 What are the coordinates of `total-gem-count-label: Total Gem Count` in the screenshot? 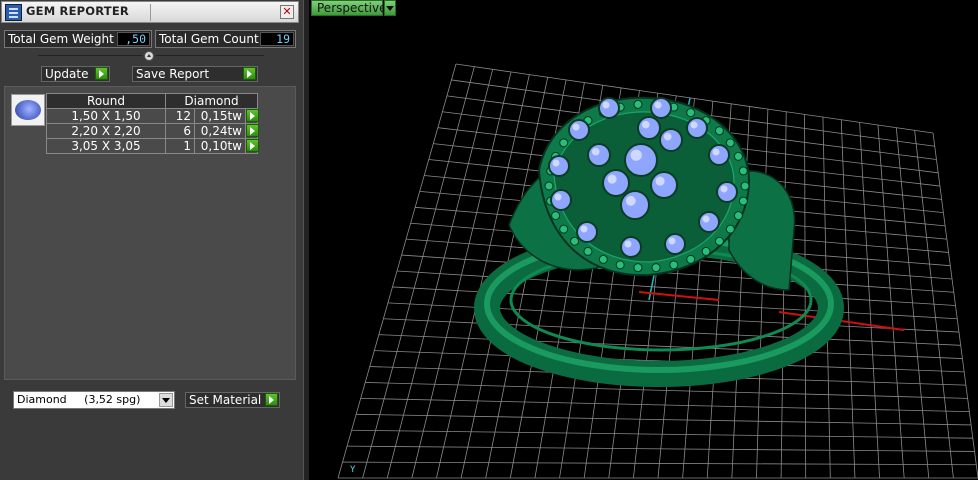 It's located at (209, 39).